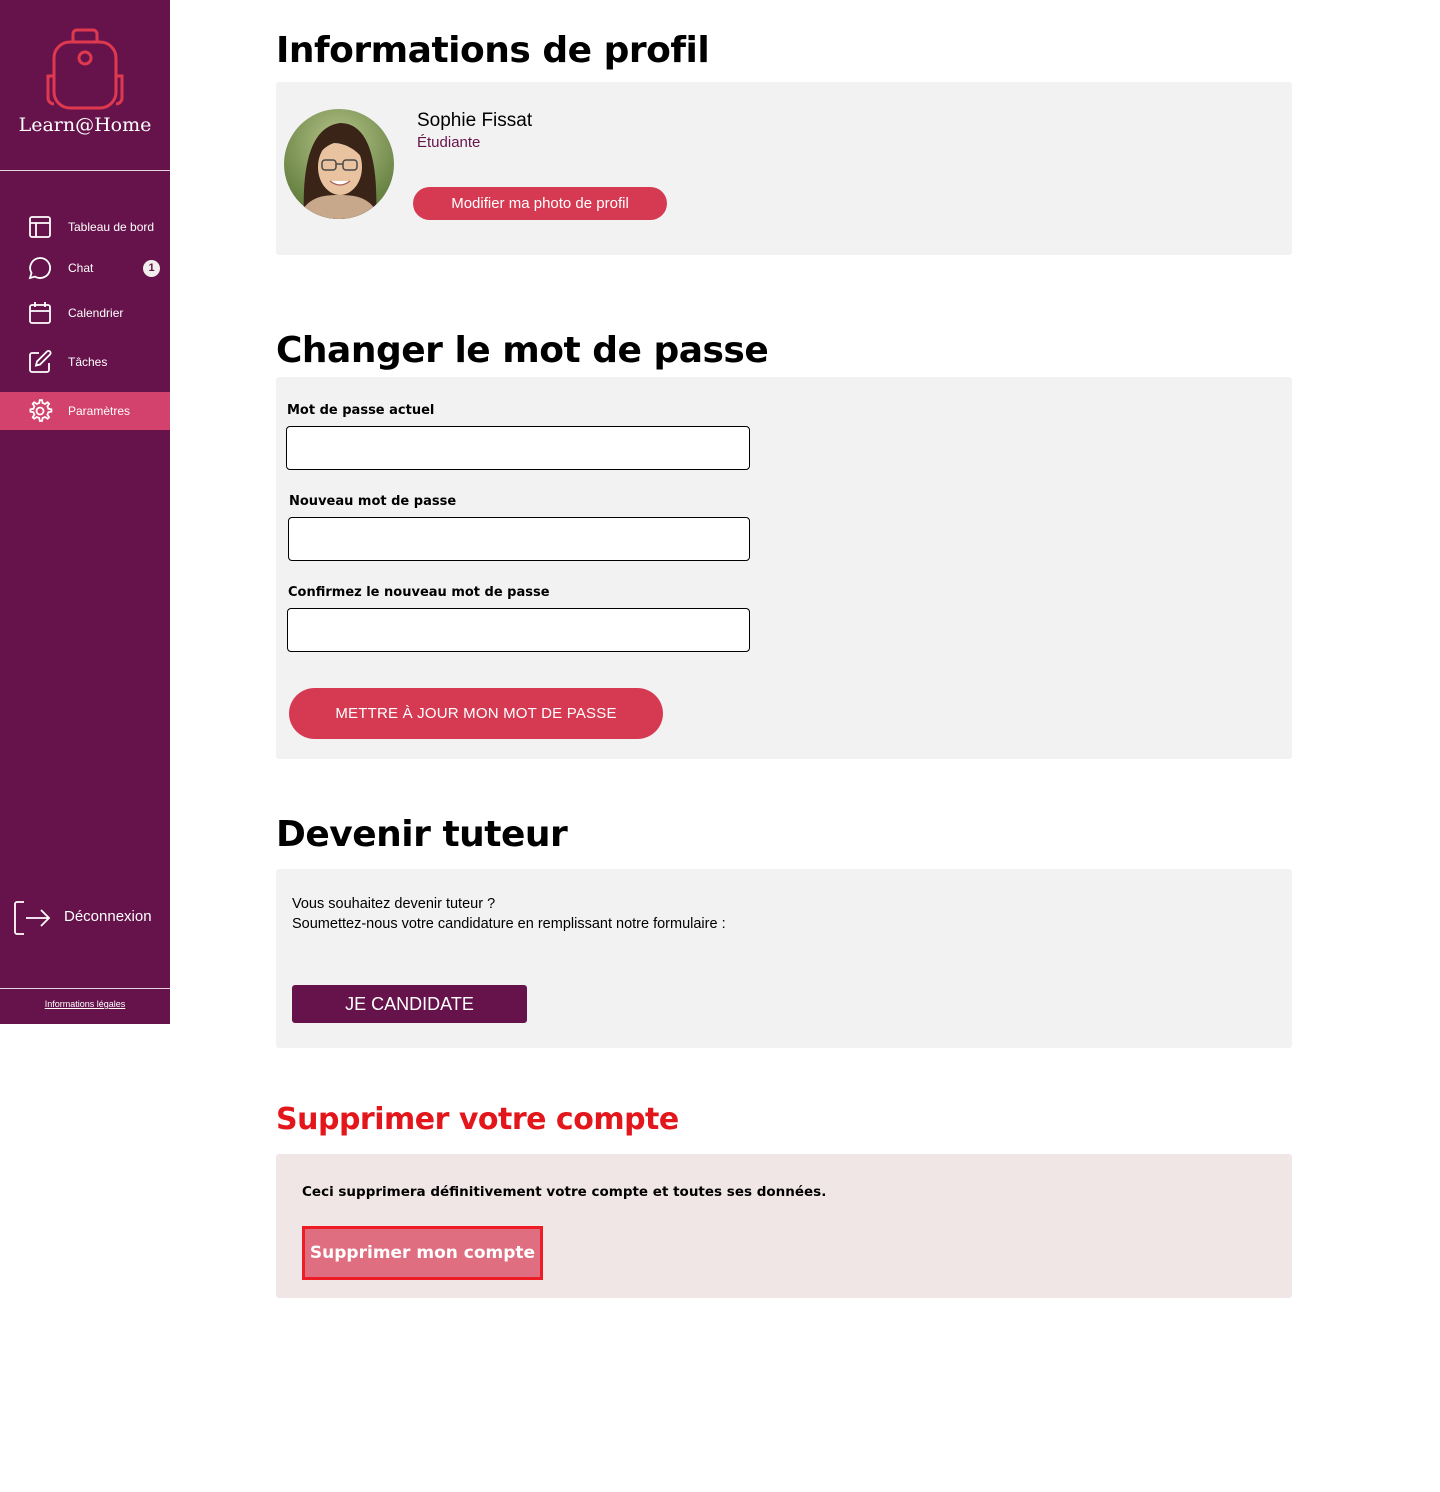 The height and width of the screenshot is (1492, 1440). Describe the element at coordinates (519, 539) in the screenshot. I see `new-password-input` at that location.